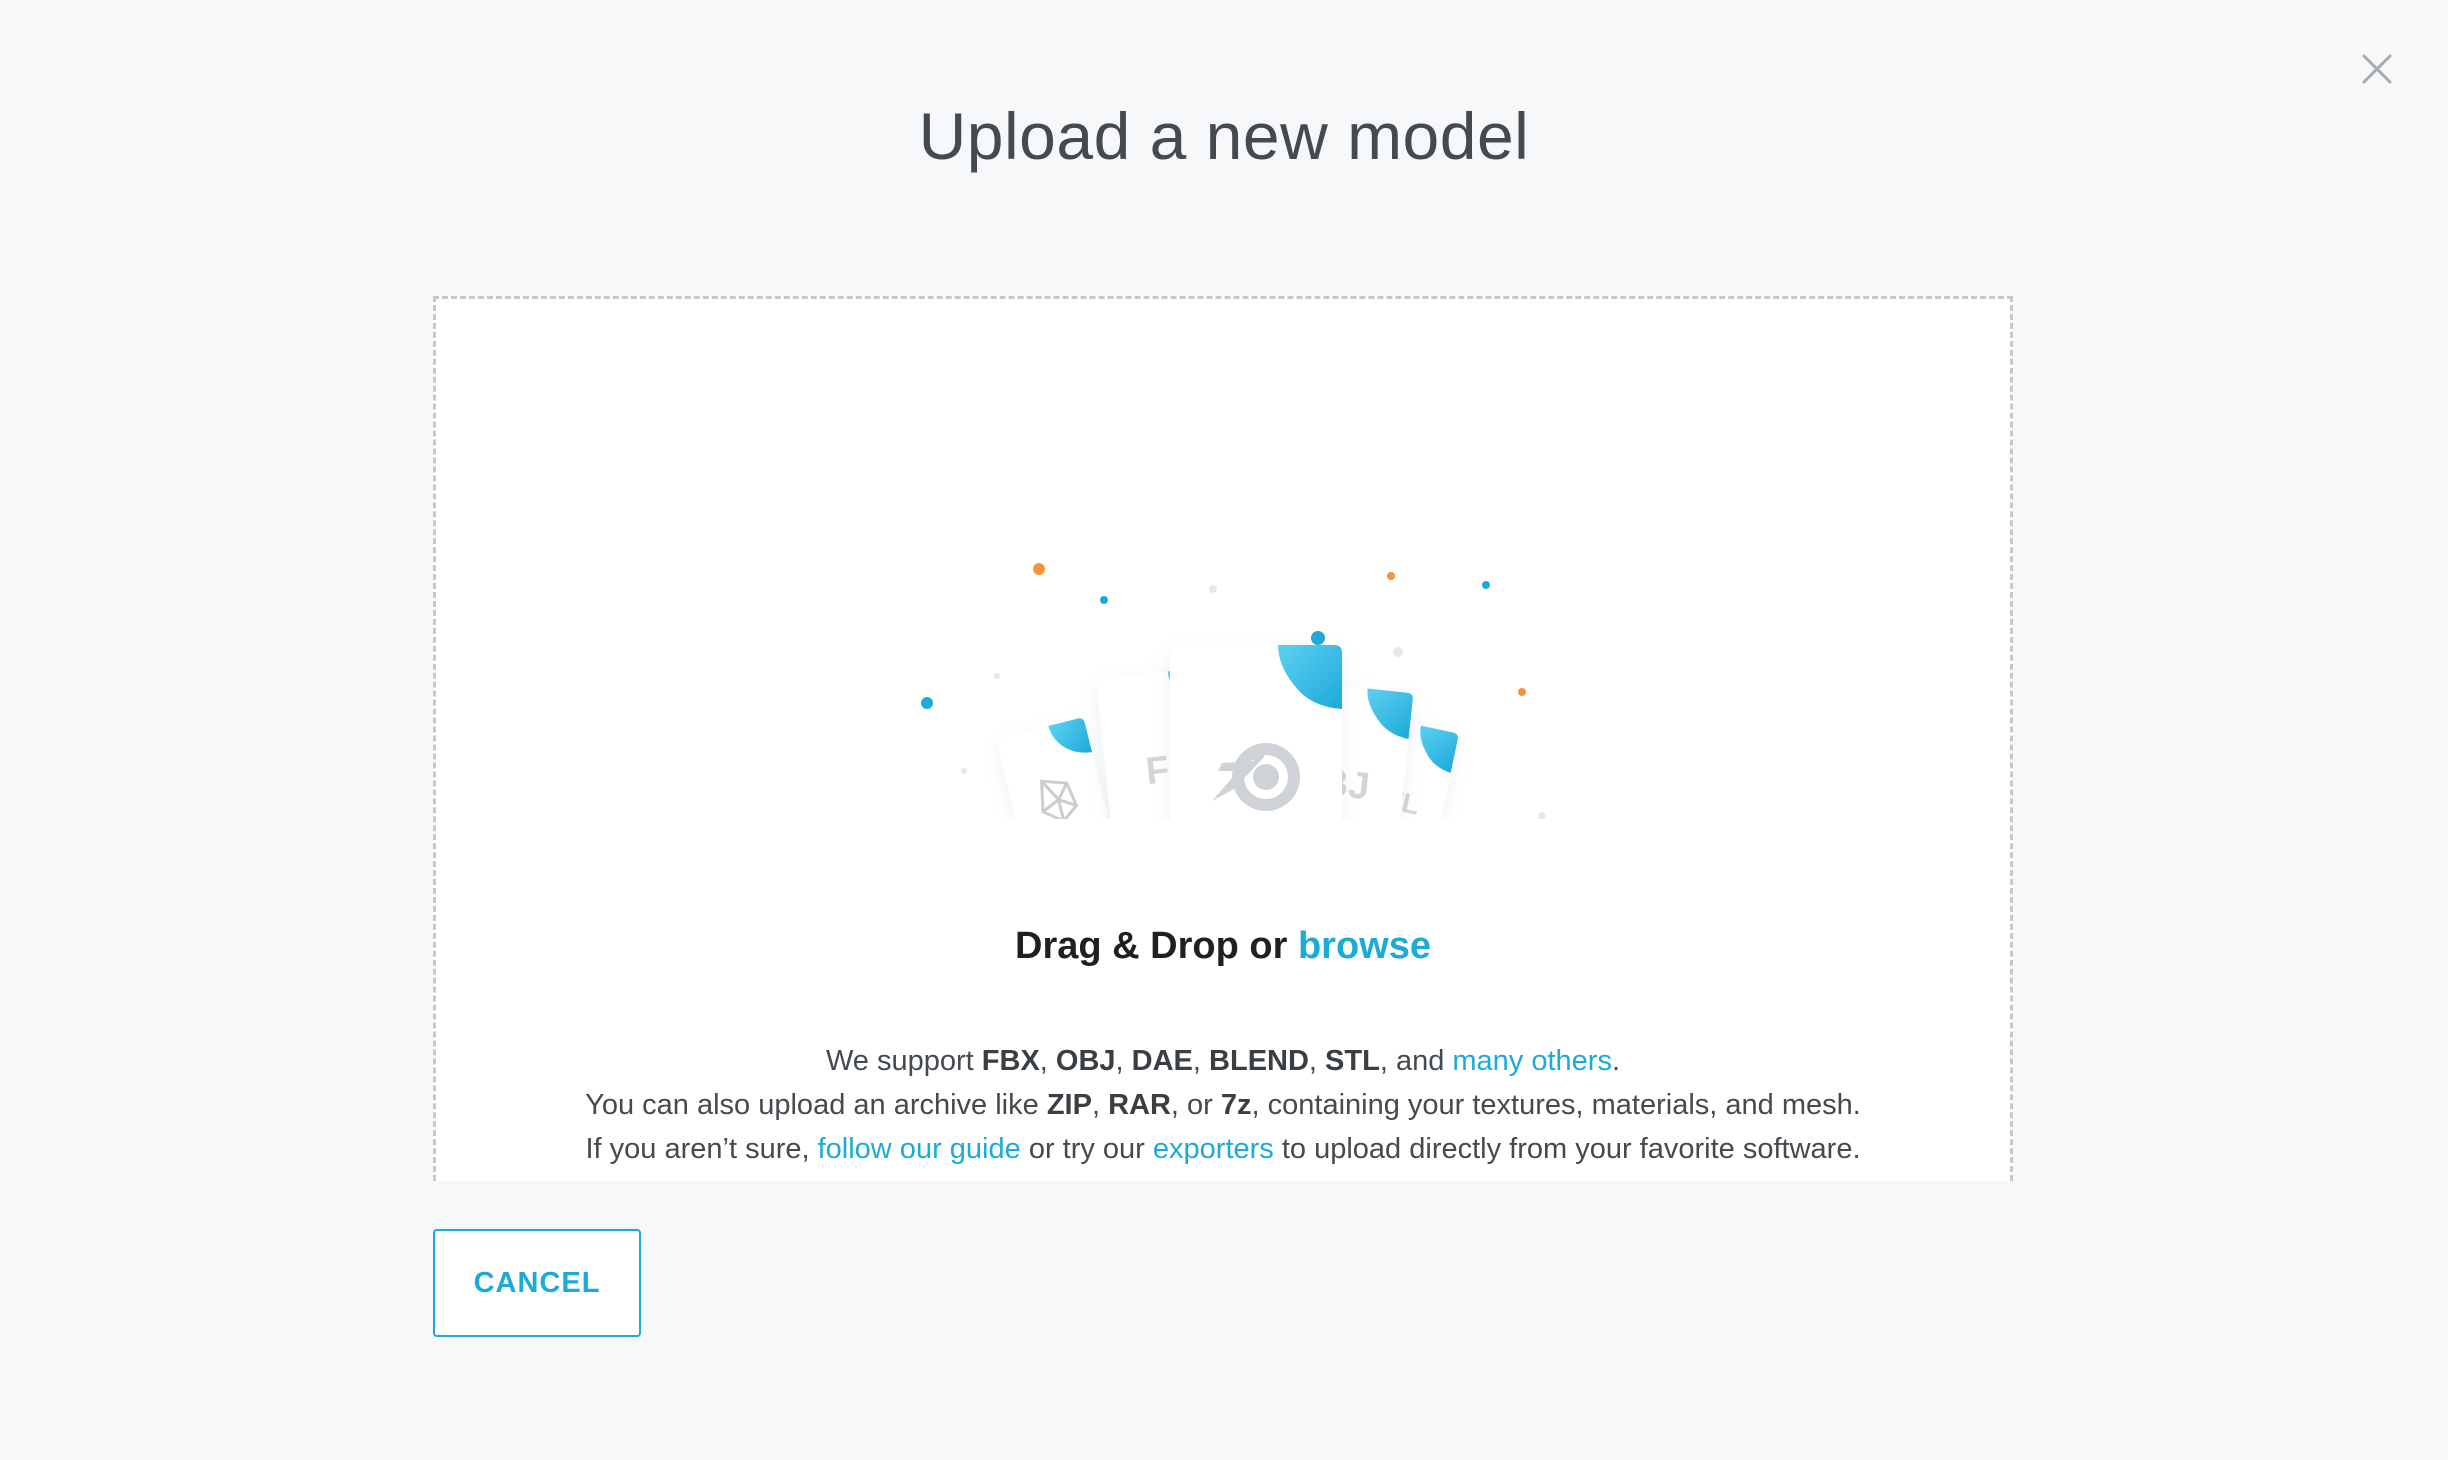 Image resolution: width=2448 pixels, height=1460 pixels. What do you see at coordinates (1151, 946) in the screenshot?
I see `drag-drop-text: Drag & Drop or` at bounding box center [1151, 946].